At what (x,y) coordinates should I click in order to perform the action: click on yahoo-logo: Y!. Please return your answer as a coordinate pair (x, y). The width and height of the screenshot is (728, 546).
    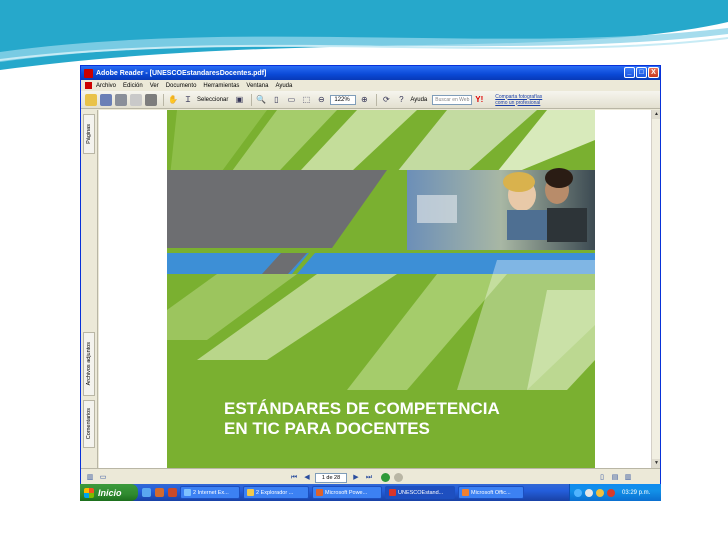
    Looking at the image, I should click on (479, 99).